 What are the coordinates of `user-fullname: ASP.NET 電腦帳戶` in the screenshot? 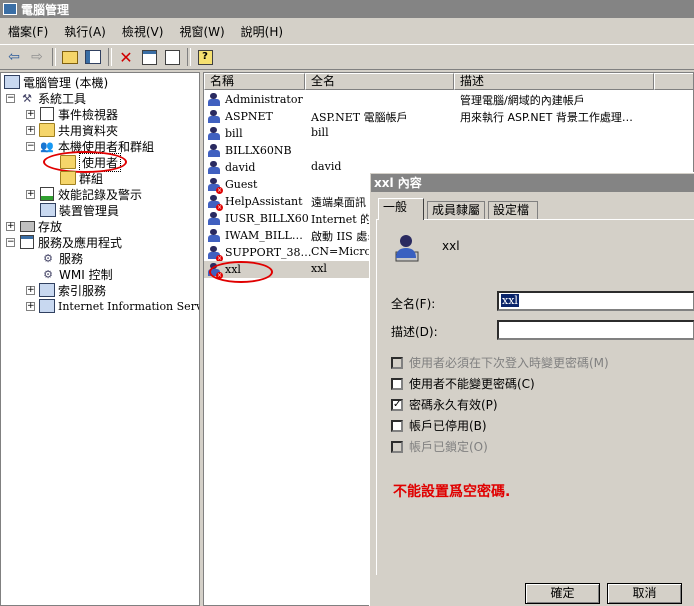 It's located at (359, 117).